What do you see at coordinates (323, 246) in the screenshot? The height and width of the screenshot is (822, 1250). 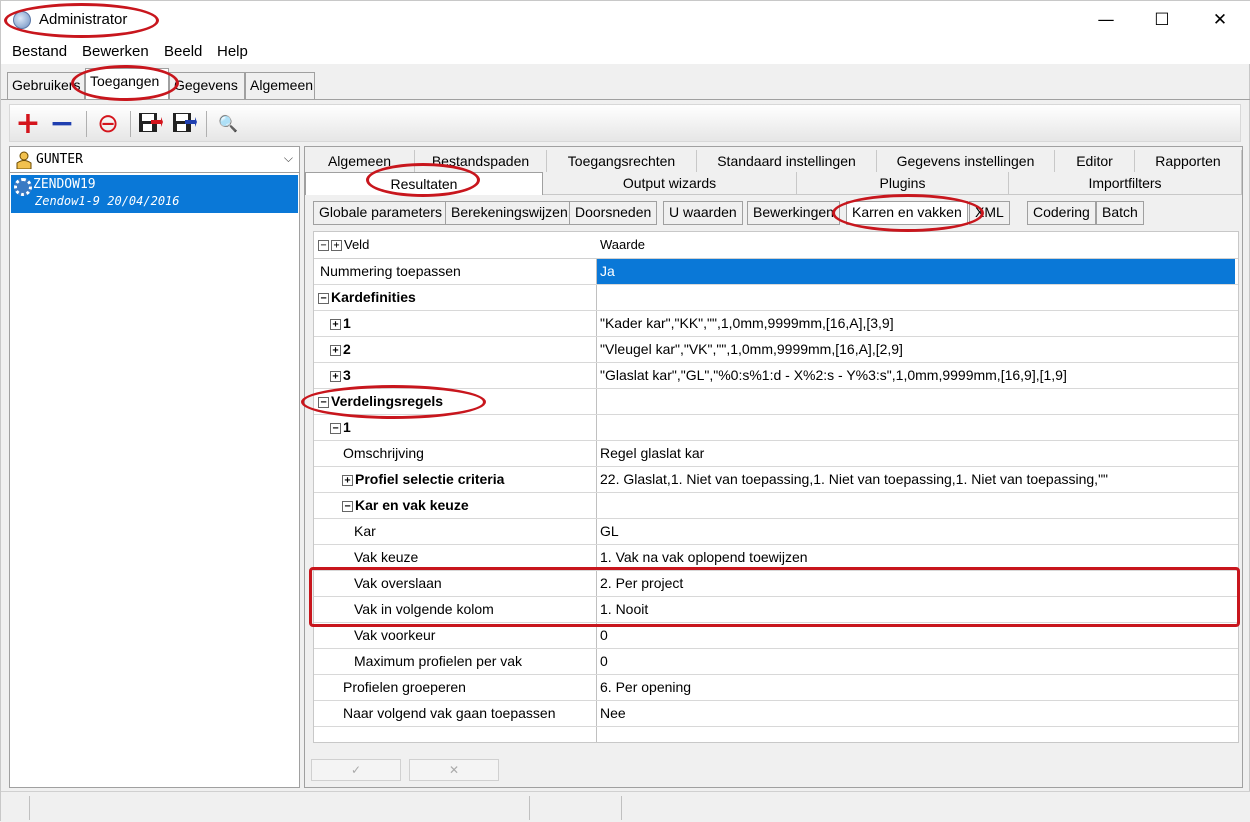 I see `collapse-all-icon: −` at bounding box center [323, 246].